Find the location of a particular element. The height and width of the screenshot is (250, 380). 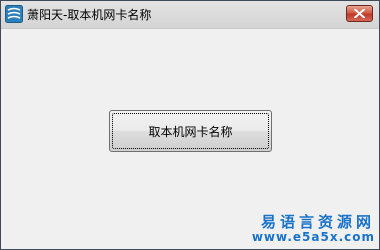

watermark-site-name: 易语言资源网 is located at coordinates (317, 221).